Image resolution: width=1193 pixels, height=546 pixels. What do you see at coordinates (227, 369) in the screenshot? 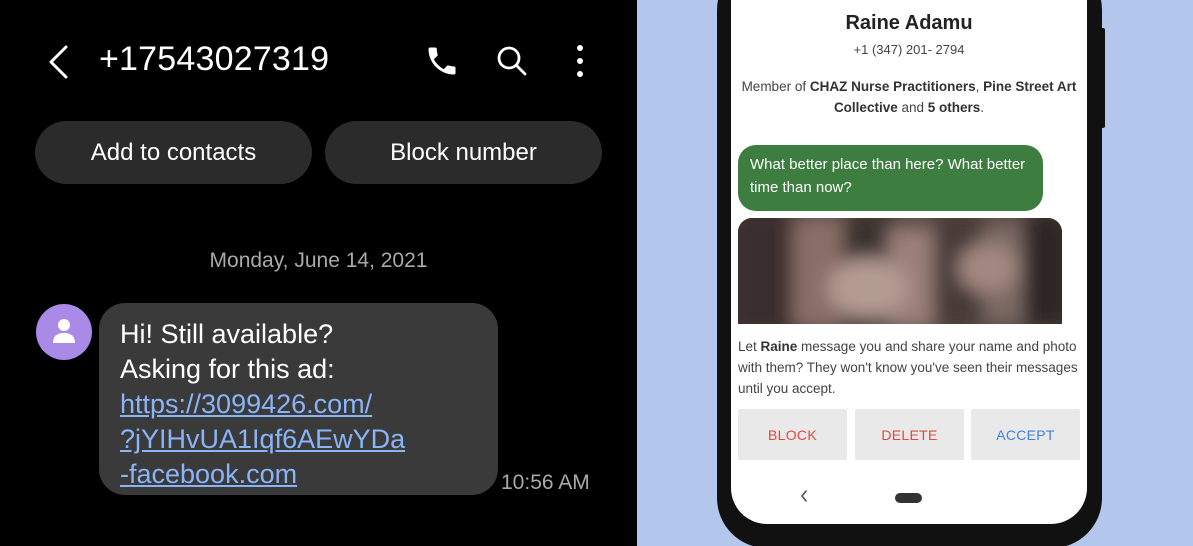
I see `message-text-line: Asking for this ad:` at bounding box center [227, 369].